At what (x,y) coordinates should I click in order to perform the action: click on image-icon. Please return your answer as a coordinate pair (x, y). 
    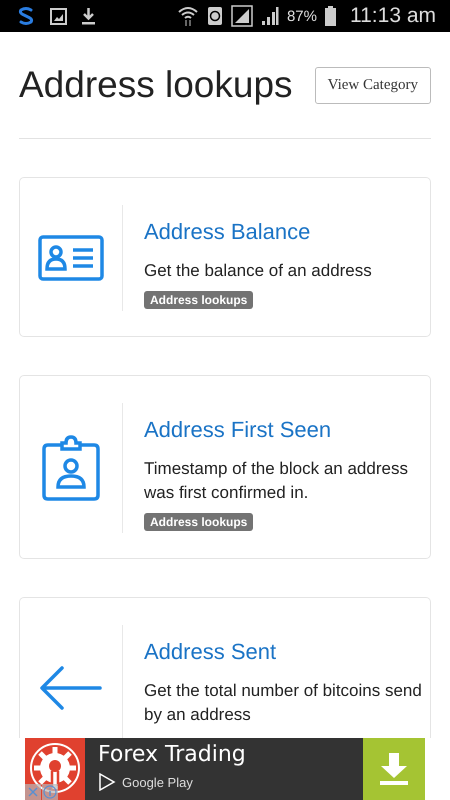
    Looking at the image, I should click on (58, 16).